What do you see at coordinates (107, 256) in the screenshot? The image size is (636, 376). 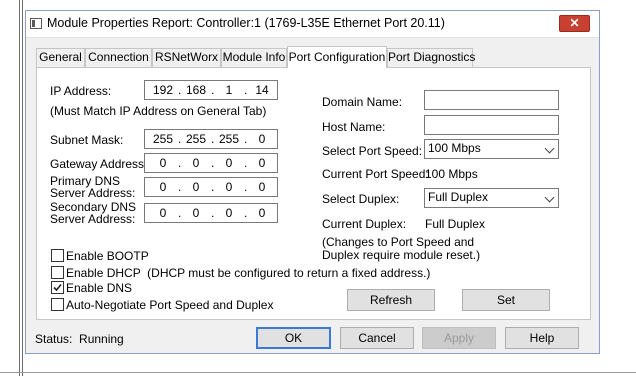 I see `enable-bootp-label: Enable BOOTP` at bounding box center [107, 256].